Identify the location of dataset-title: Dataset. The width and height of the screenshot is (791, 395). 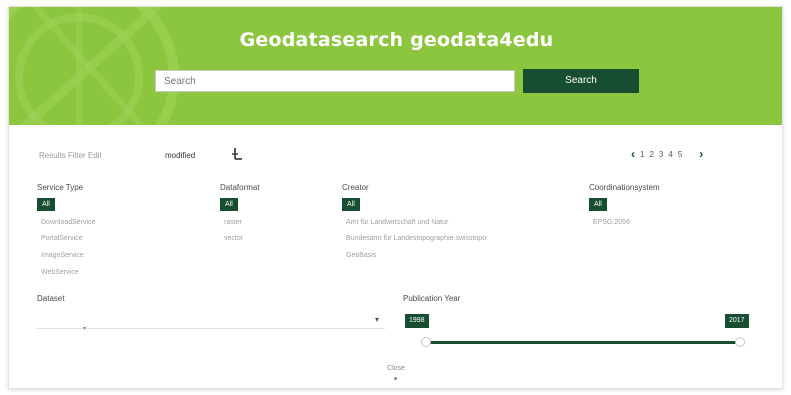
(51, 298).